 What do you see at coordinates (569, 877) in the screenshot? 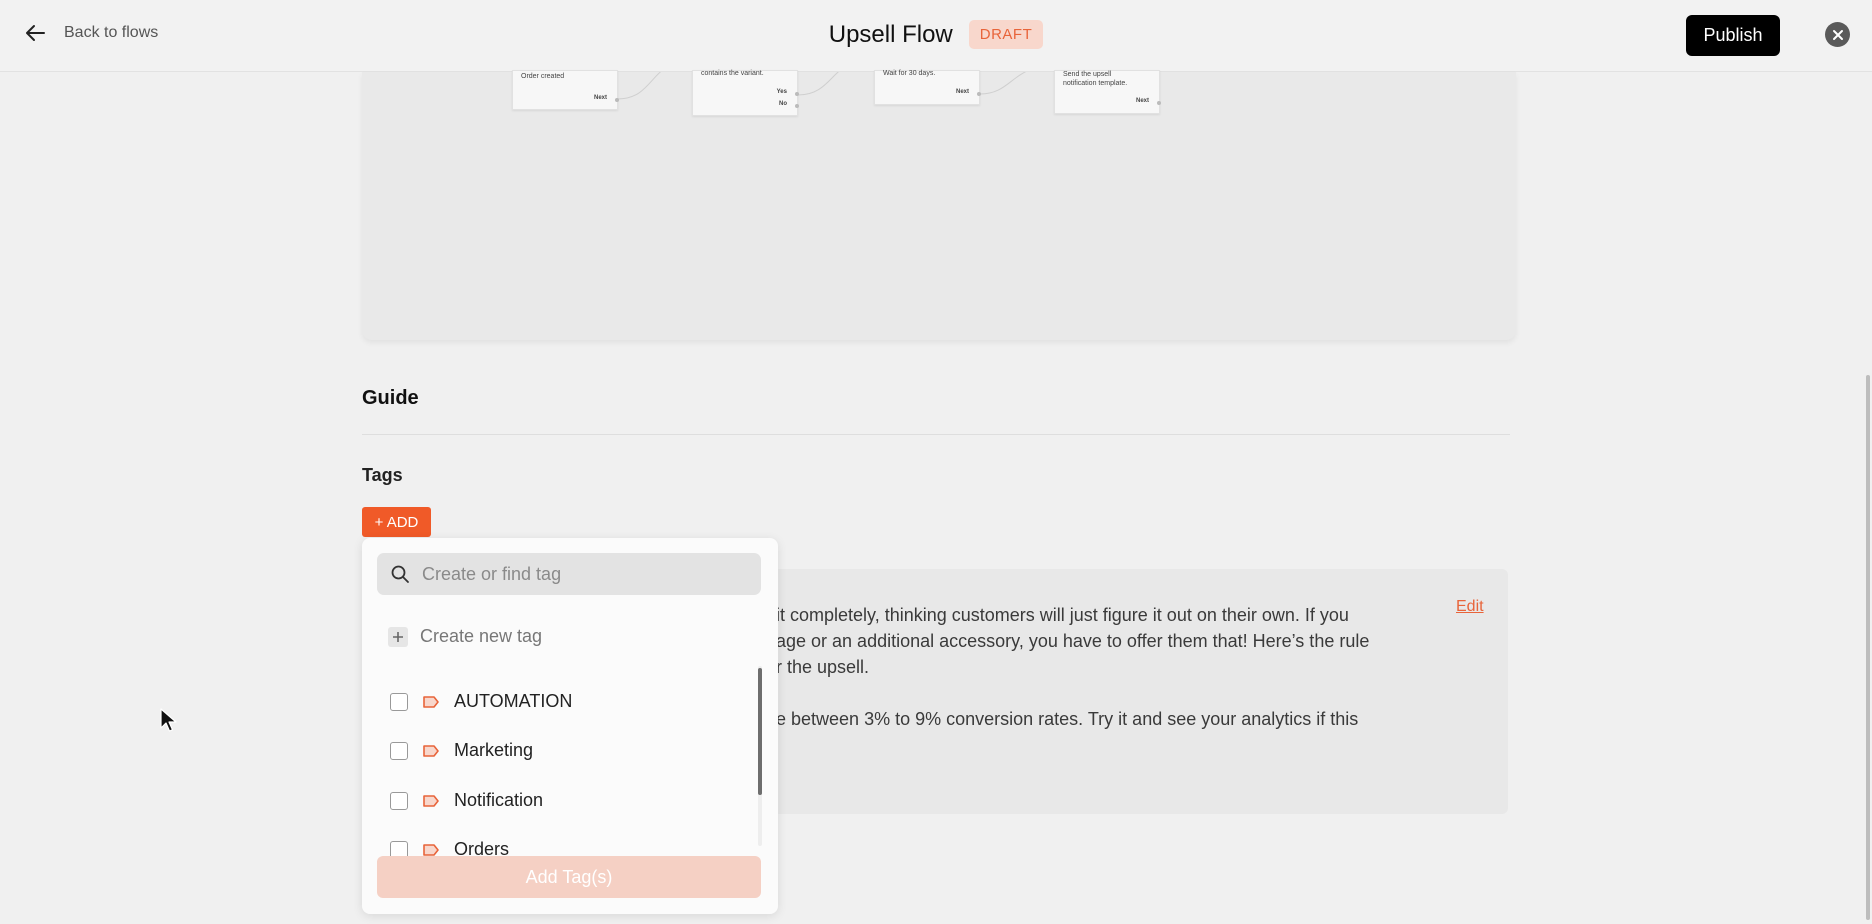
I see `add-tags-button: Add Tag(s)` at bounding box center [569, 877].